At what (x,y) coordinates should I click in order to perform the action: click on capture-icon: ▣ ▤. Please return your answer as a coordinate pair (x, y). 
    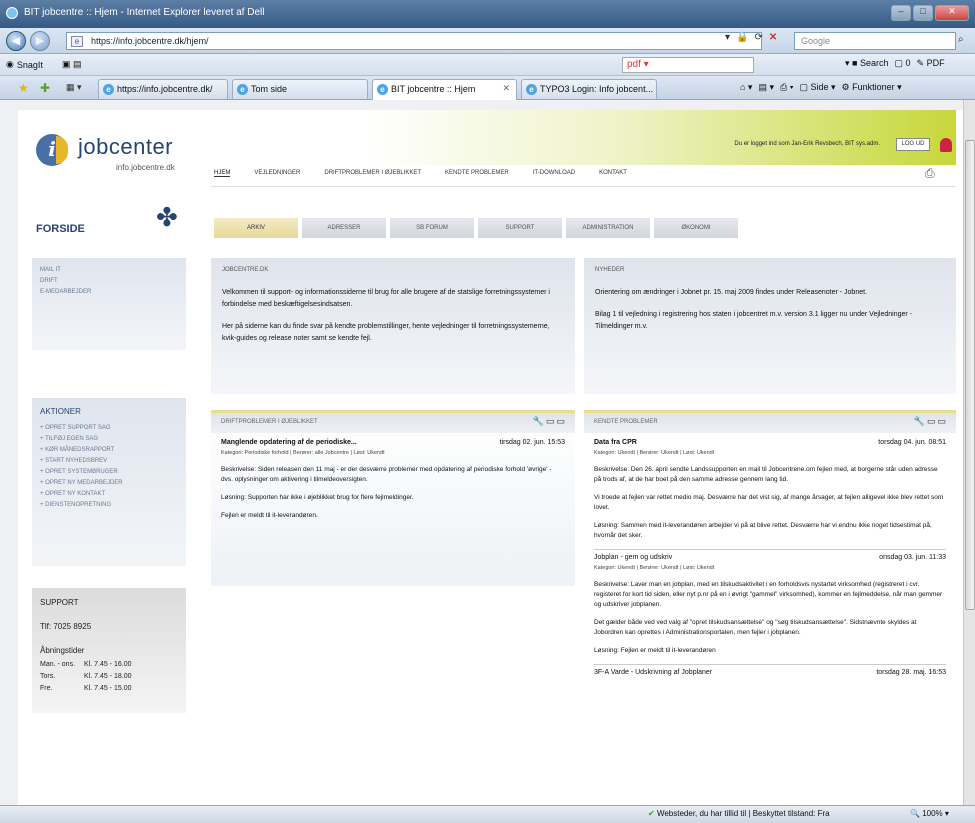
    Looking at the image, I should click on (72, 64).